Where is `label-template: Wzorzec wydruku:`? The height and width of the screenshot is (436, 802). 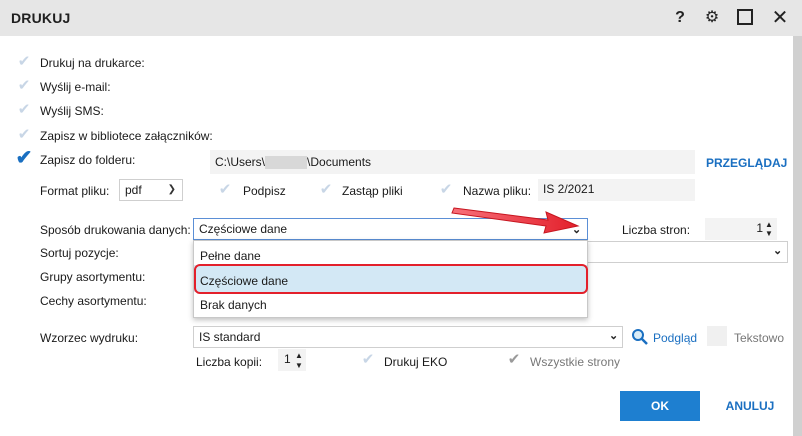 label-template: Wzorzec wydruku: is located at coordinates (89, 338).